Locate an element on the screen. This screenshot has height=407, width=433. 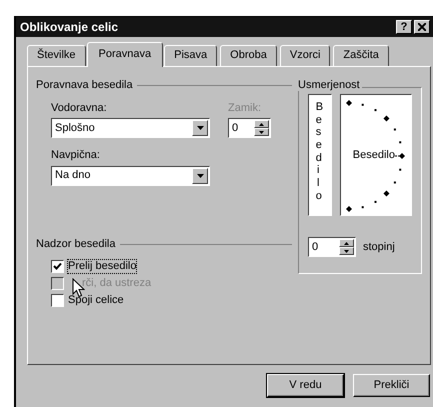
orientation-dial: Besedilo is located at coordinates (376, 155).